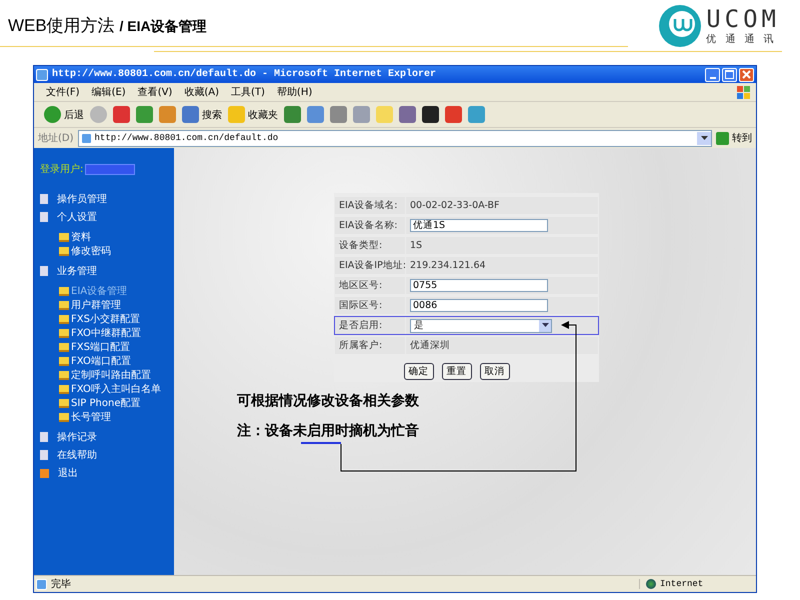  Describe the element at coordinates (430, 345) in the screenshot. I see `field-value: 优通深圳` at that location.